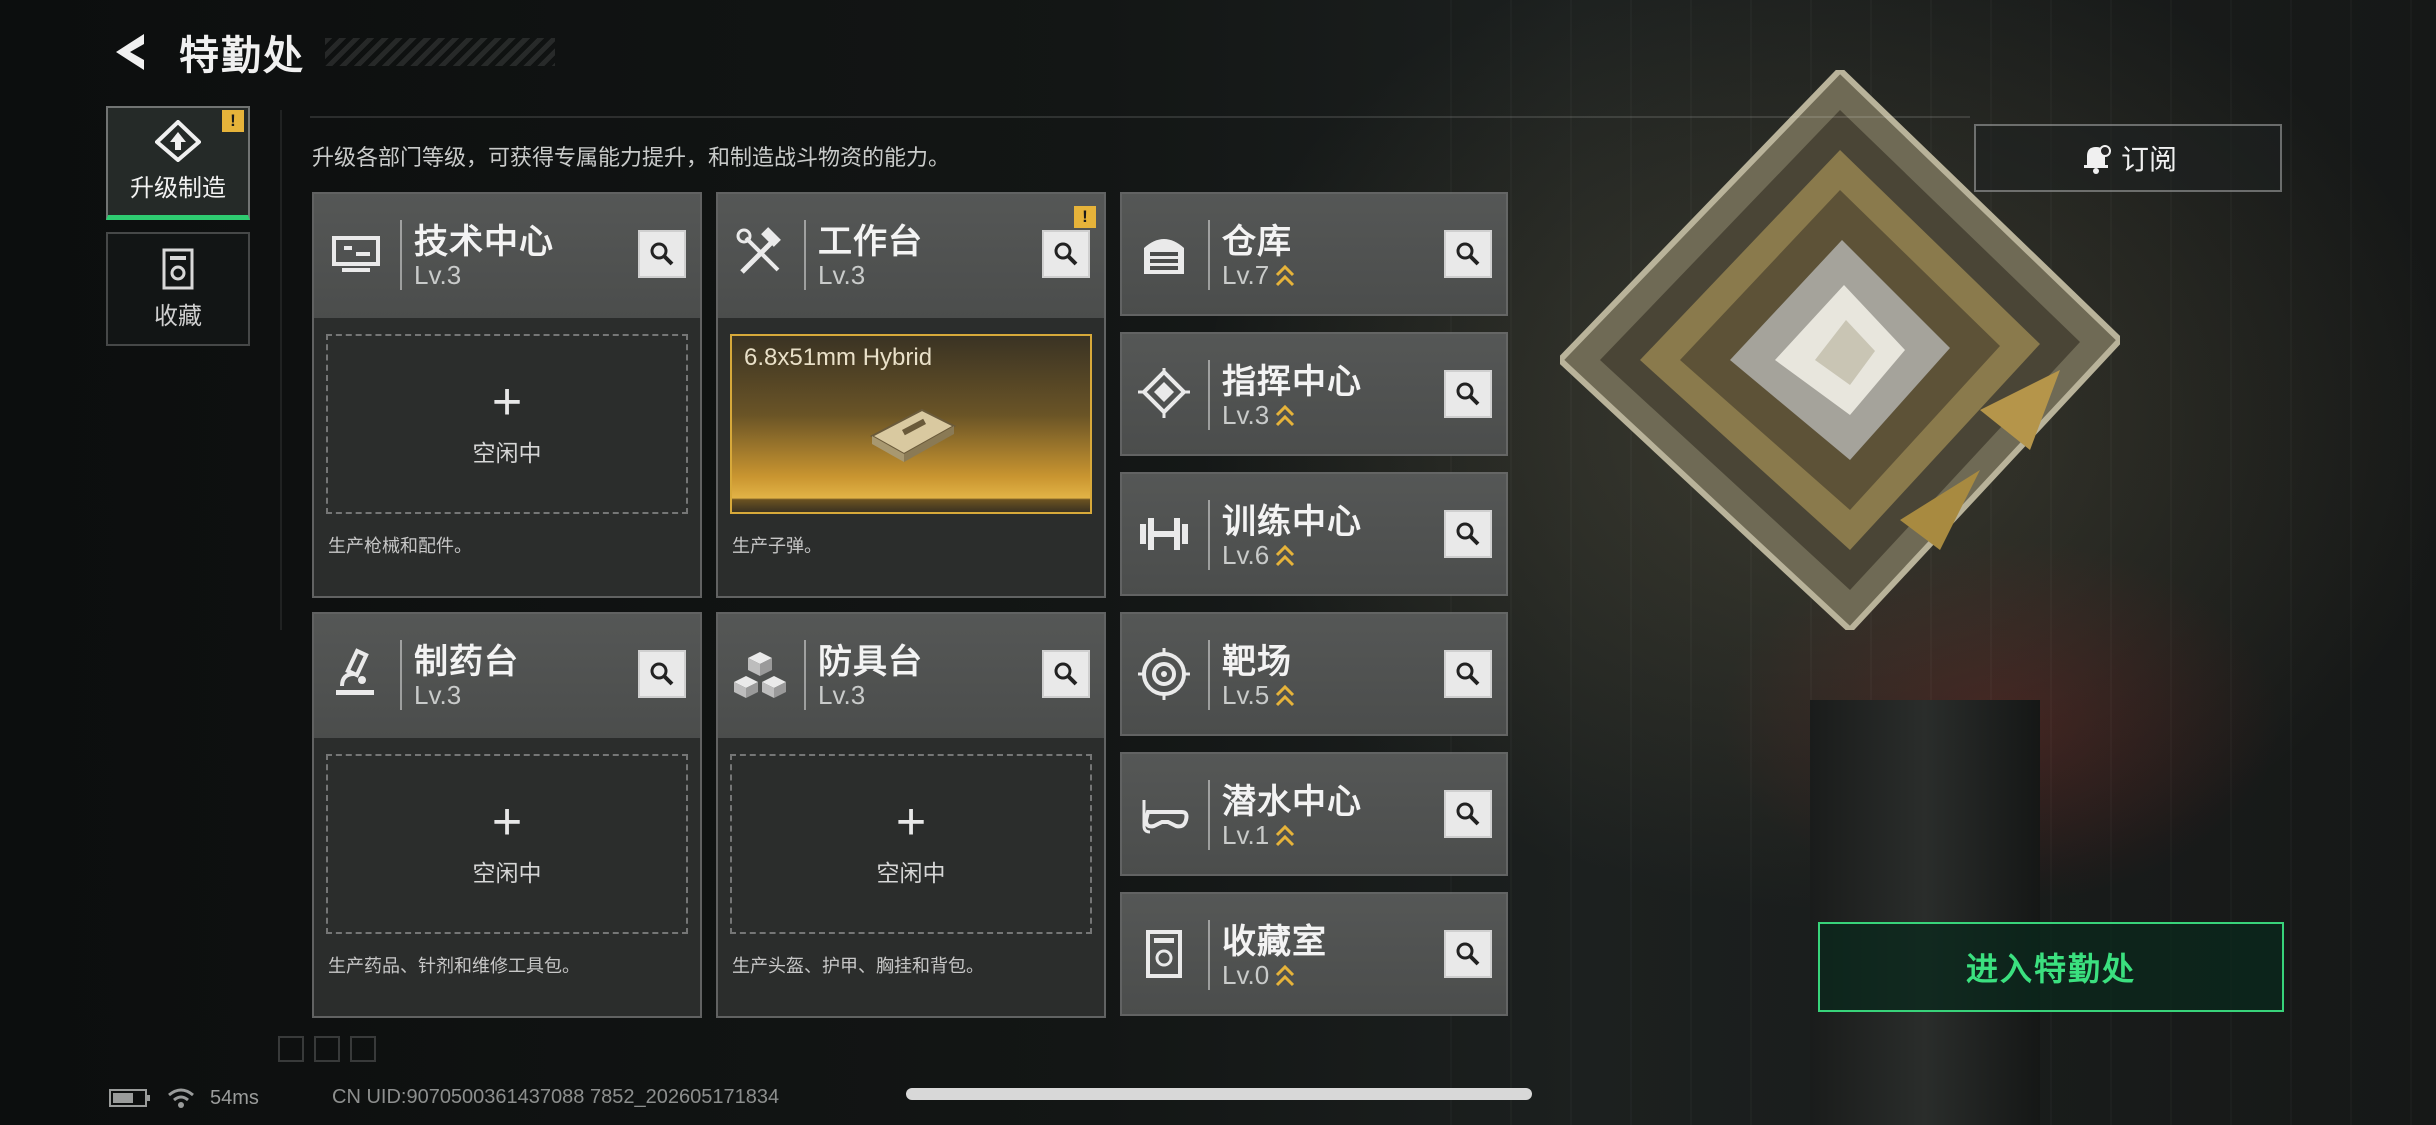  I want to click on department-card-diving-center: 潜水中心 Lv.1, so click(1314, 814).